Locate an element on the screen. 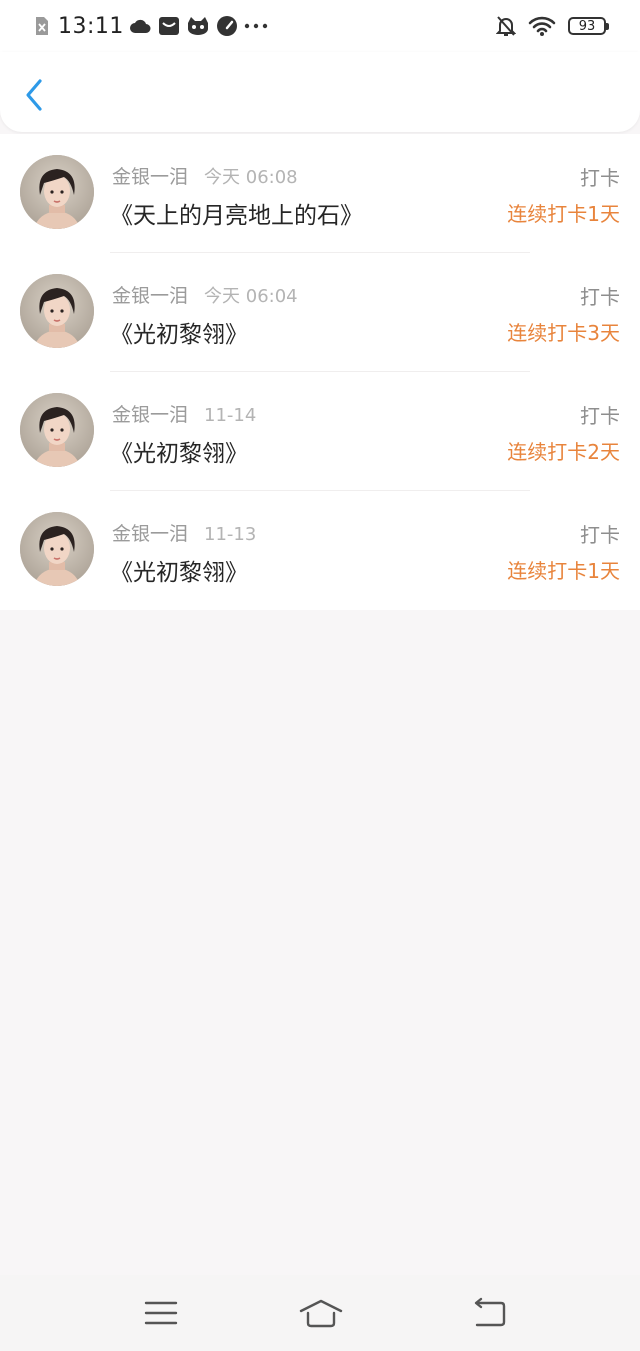 The height and width of the screenshot is (1351, 640). bell-off-icon is located at coordinates (506, 26).